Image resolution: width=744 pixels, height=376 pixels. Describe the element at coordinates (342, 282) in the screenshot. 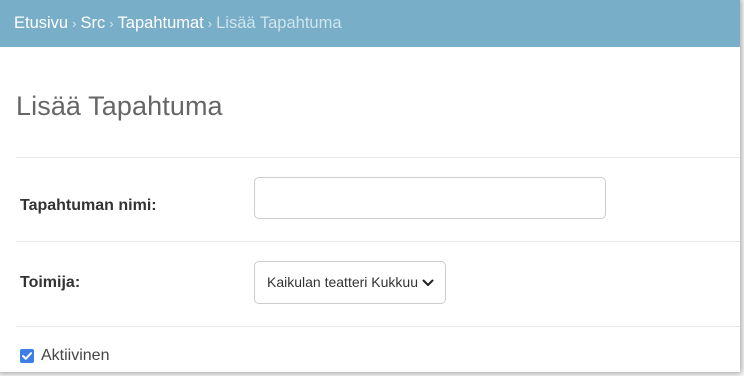

I see `actor-select-value: Kaikulan teatteri Kukkuu` at that location.